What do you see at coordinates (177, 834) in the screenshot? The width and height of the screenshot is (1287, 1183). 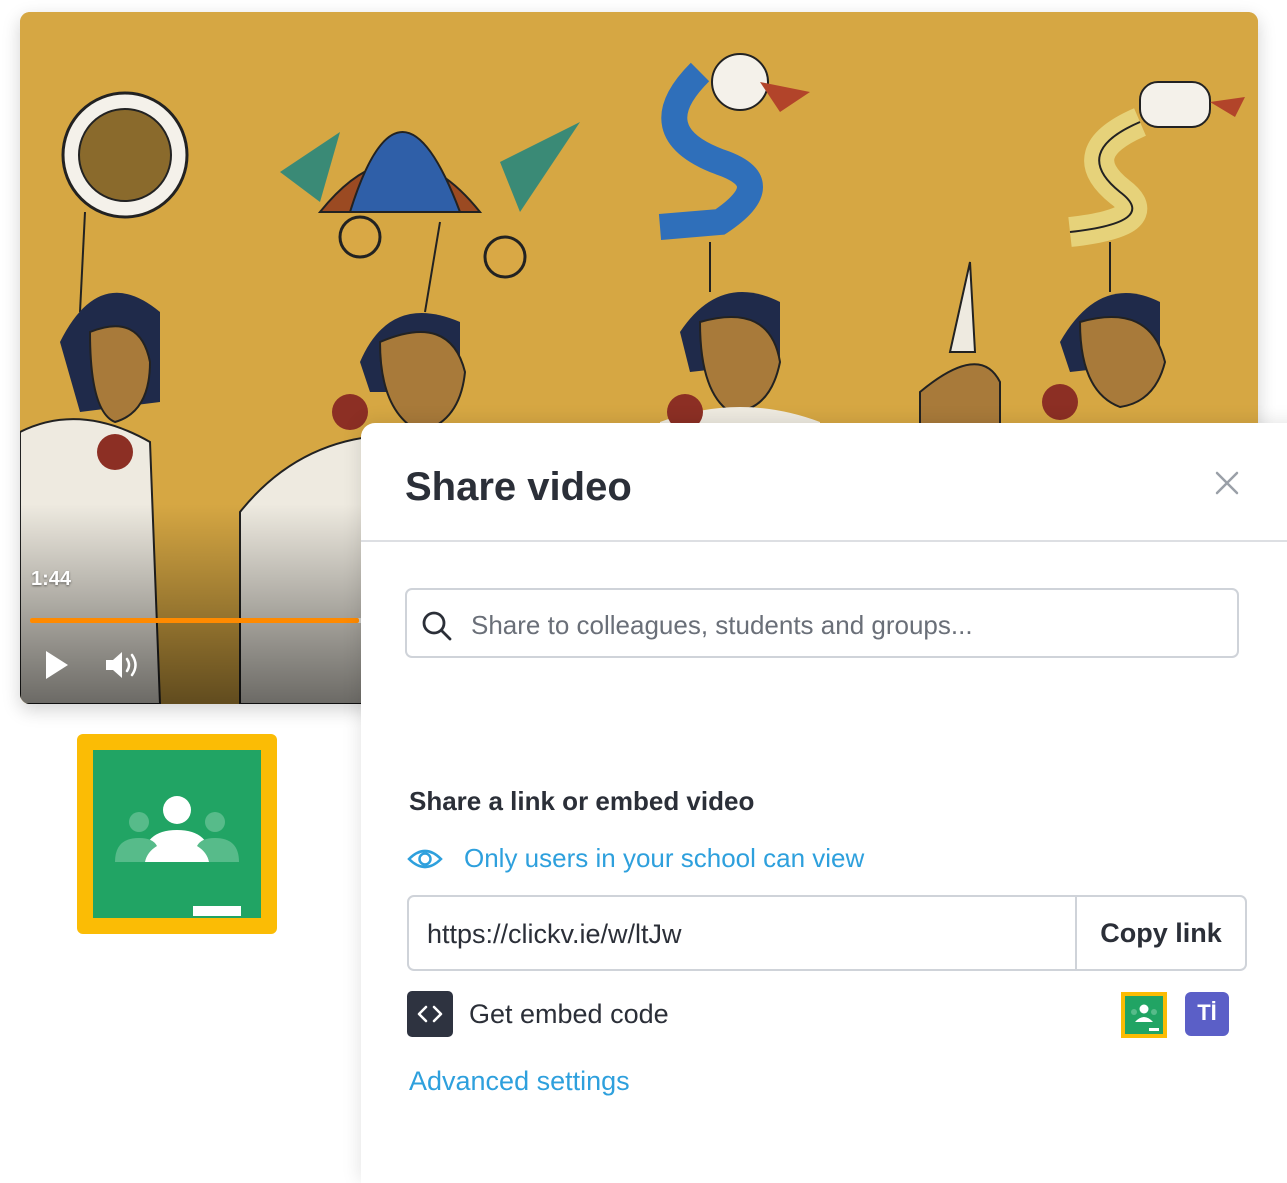 I see `google-classroom-logo` at bounding box center [177, 834].